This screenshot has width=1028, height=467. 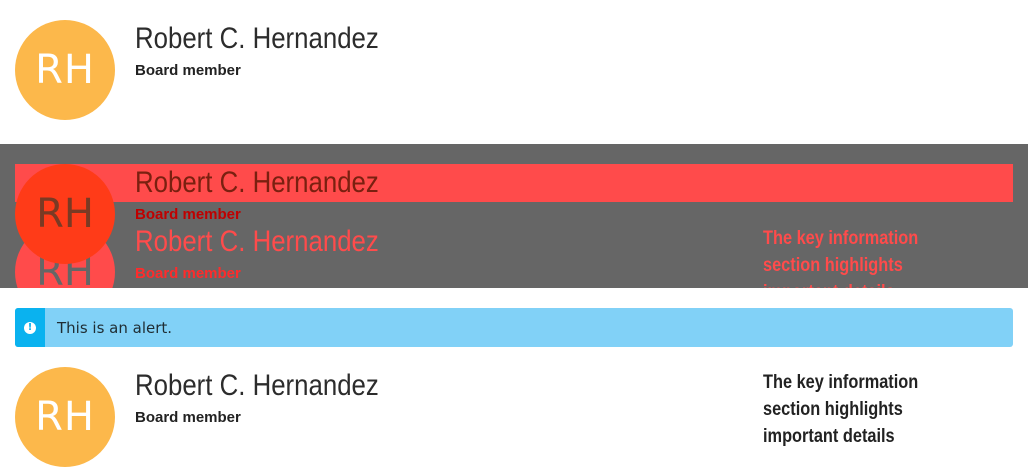 I want to click on exclamation-circle-icon: !, so click(x=30, y=327).